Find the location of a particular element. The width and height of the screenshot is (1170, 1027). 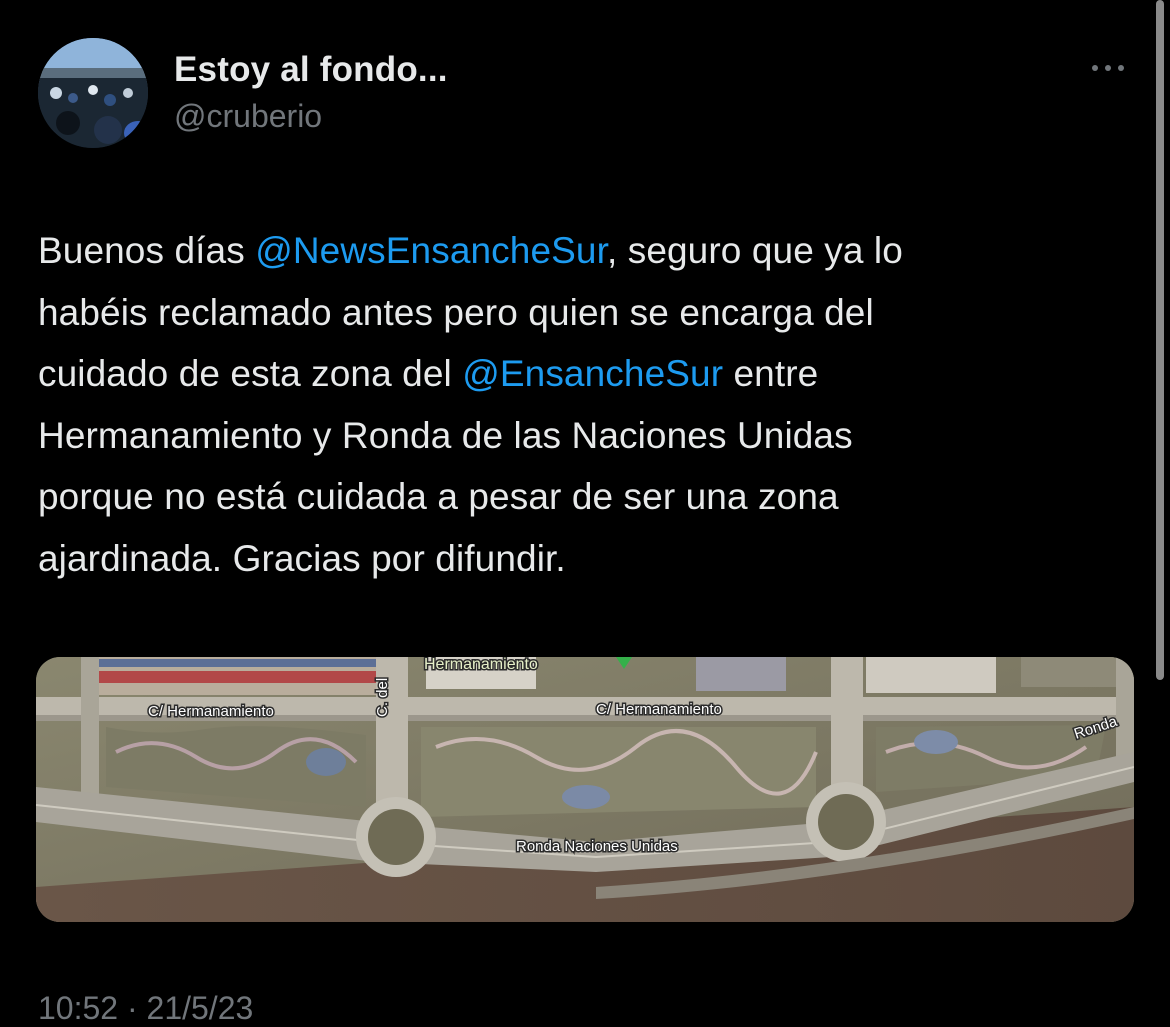

map-label-street-right: C/ Hermanamiento is located at coordinates (659, 709).